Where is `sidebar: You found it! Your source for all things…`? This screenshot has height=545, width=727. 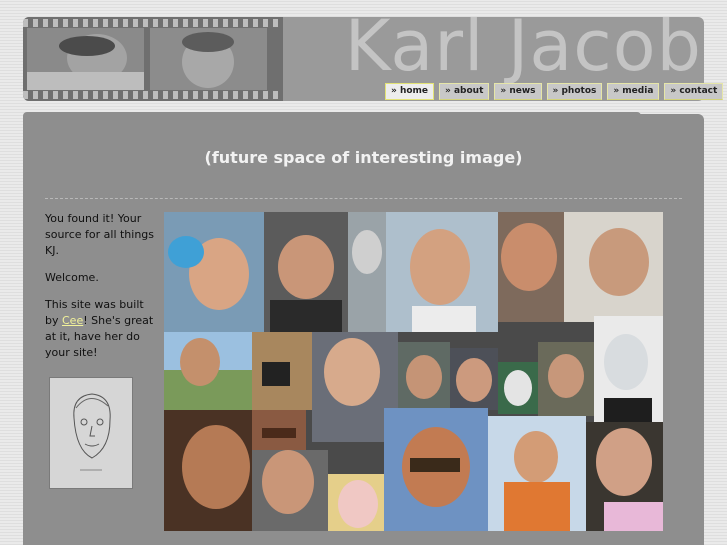 sidebar: You found it! Your source for all things… is located at coordinates (101, 291).